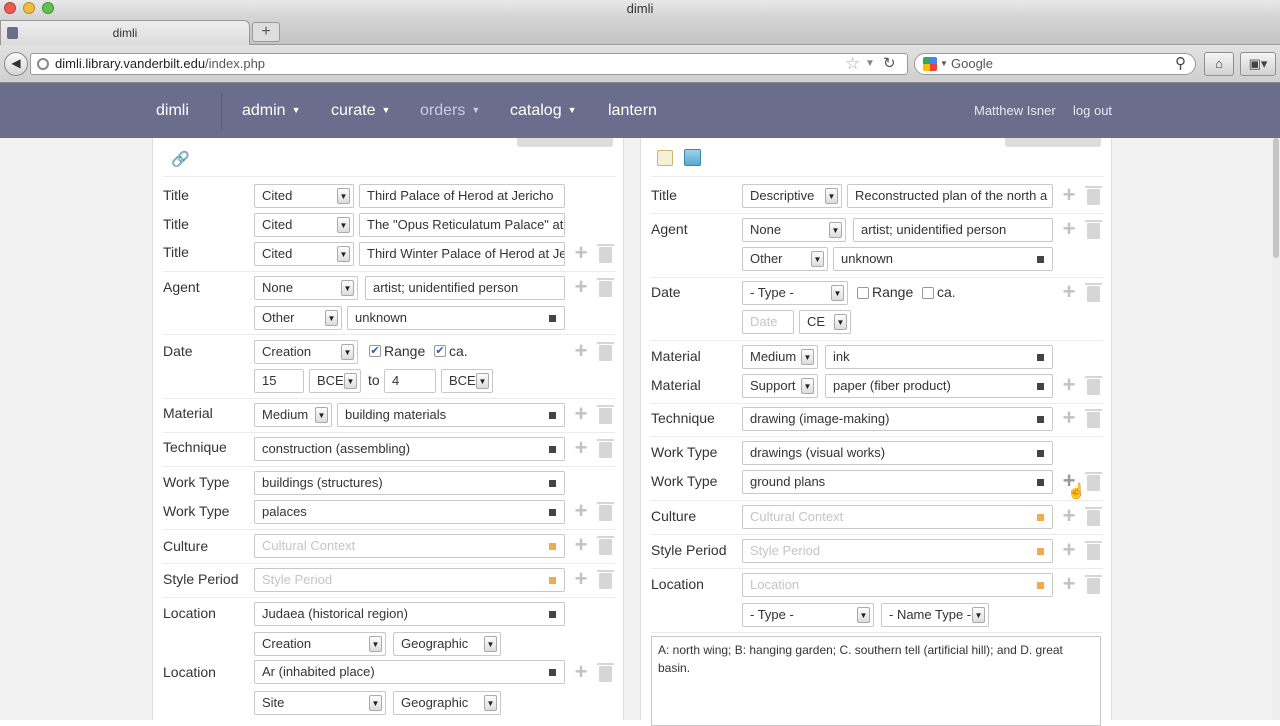  Describe the element at coordinates (897, 453) in the screenshot. I see `worktype-input: drawings (visual works)` at that location.